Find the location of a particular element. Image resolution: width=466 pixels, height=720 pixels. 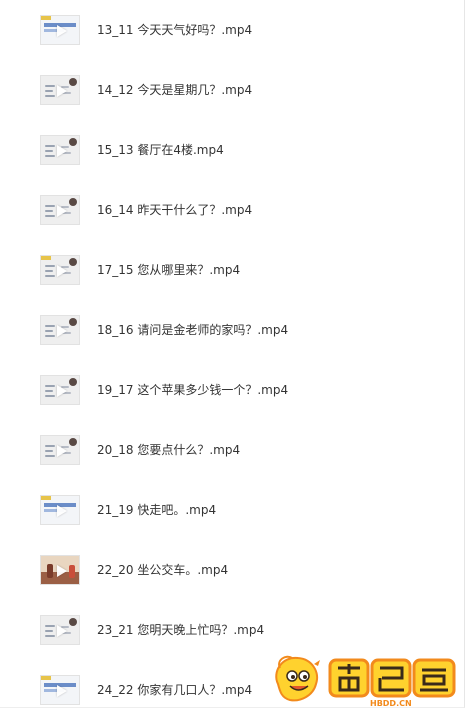

watermark-logo: HBDD.CN is located at coordinates (363, 678).